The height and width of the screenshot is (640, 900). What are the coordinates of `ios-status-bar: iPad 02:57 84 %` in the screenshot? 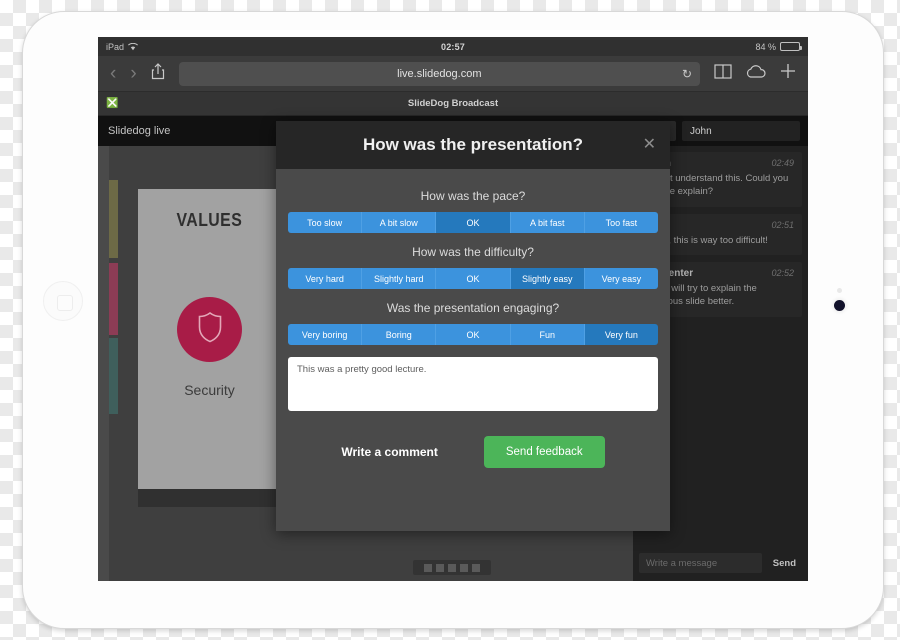 It's located at (453, 46).